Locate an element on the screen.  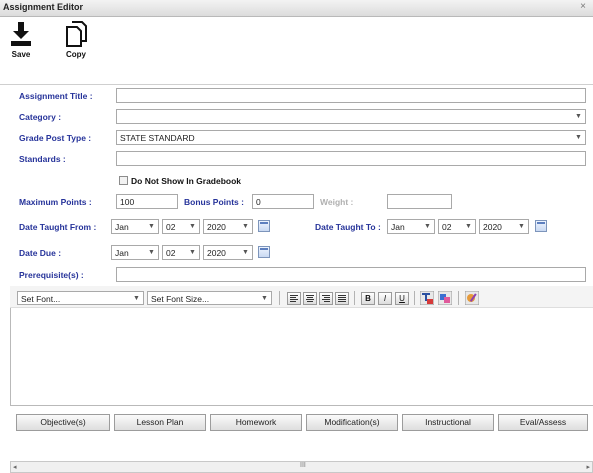
copy-button: Copy is located at coordinates (76, 47).